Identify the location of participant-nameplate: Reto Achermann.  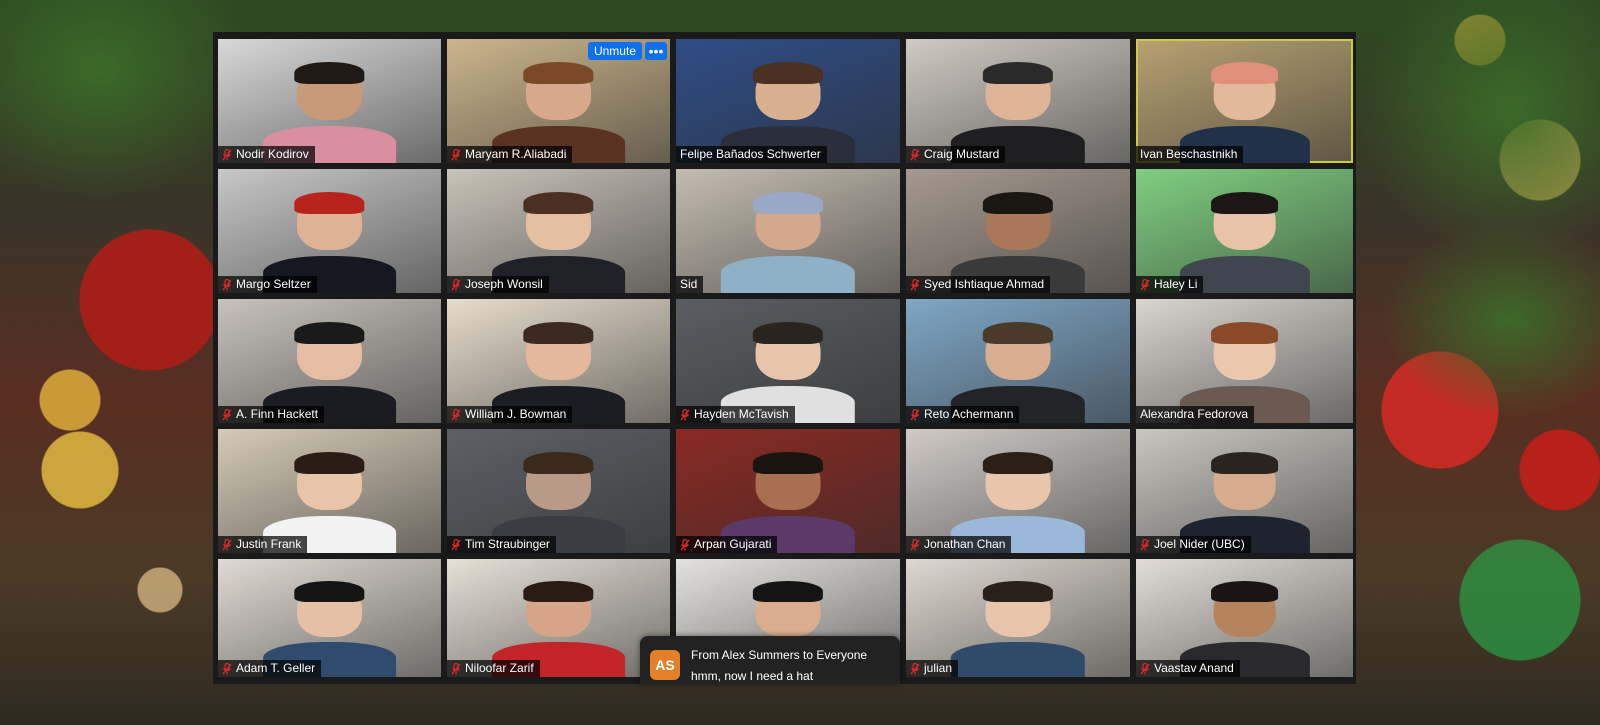
(963, 414).